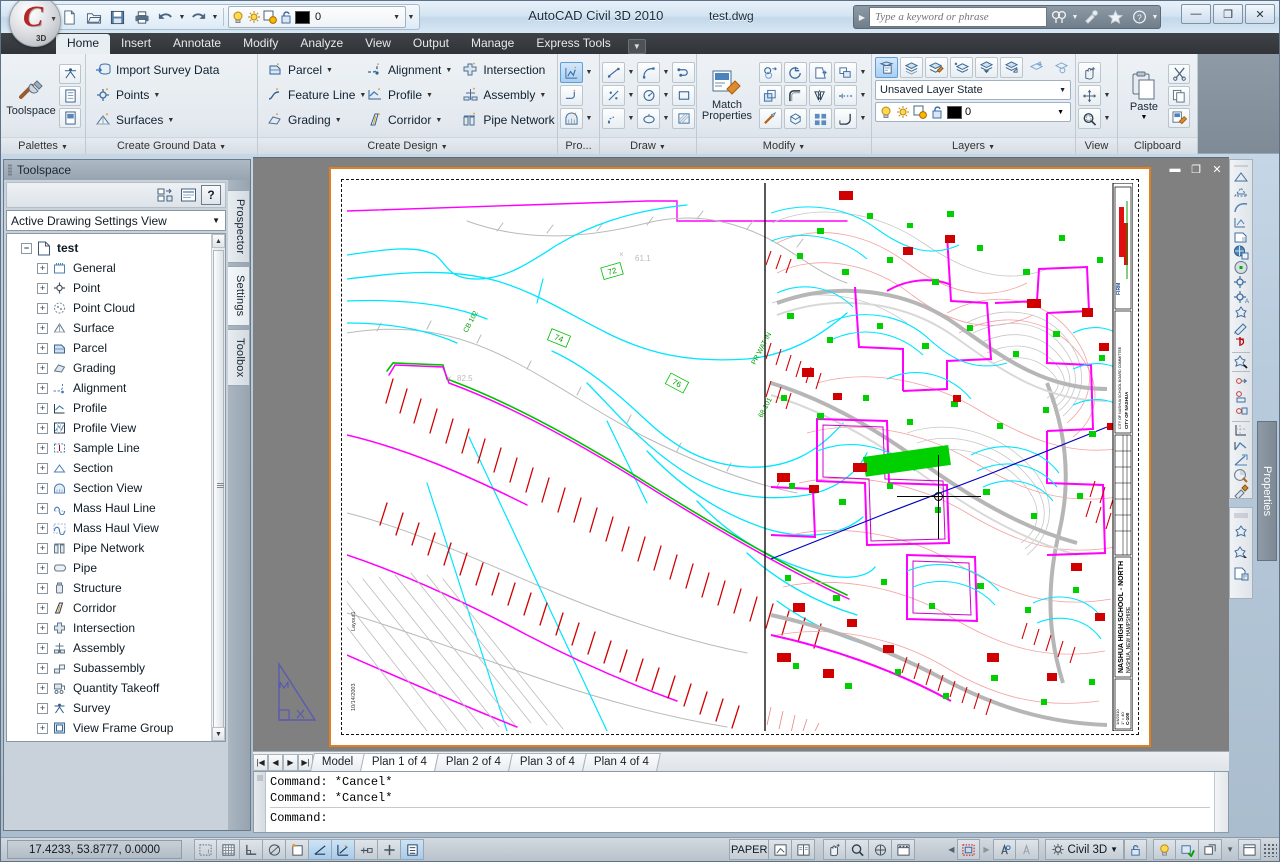 This screenshot has width=1280, height=862. Describe the element at coordinates (571, 72) in the screenshot. I see `profile-view-create-icon` at that location.